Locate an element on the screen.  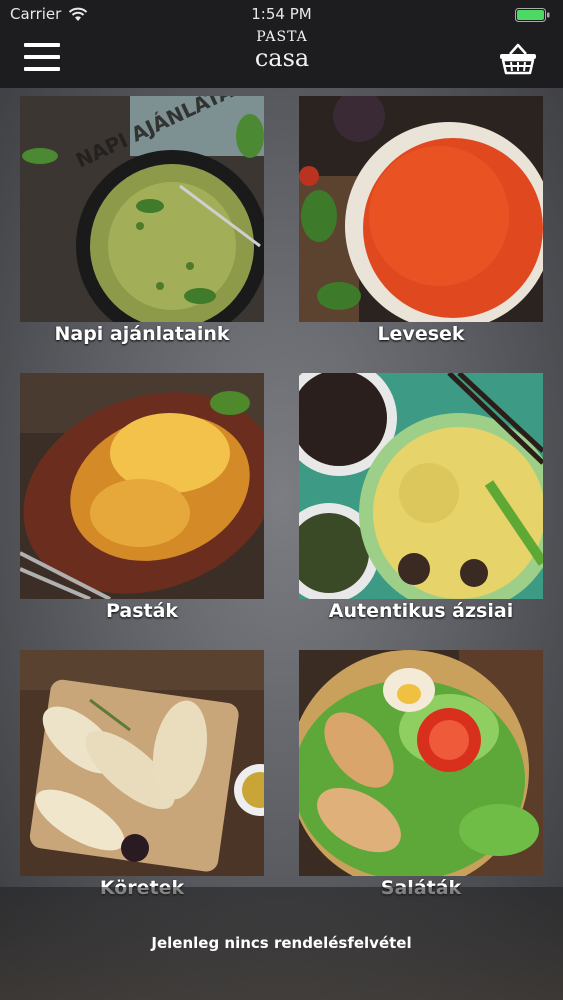
side-dishes-image is located at coordinates (142, 763).